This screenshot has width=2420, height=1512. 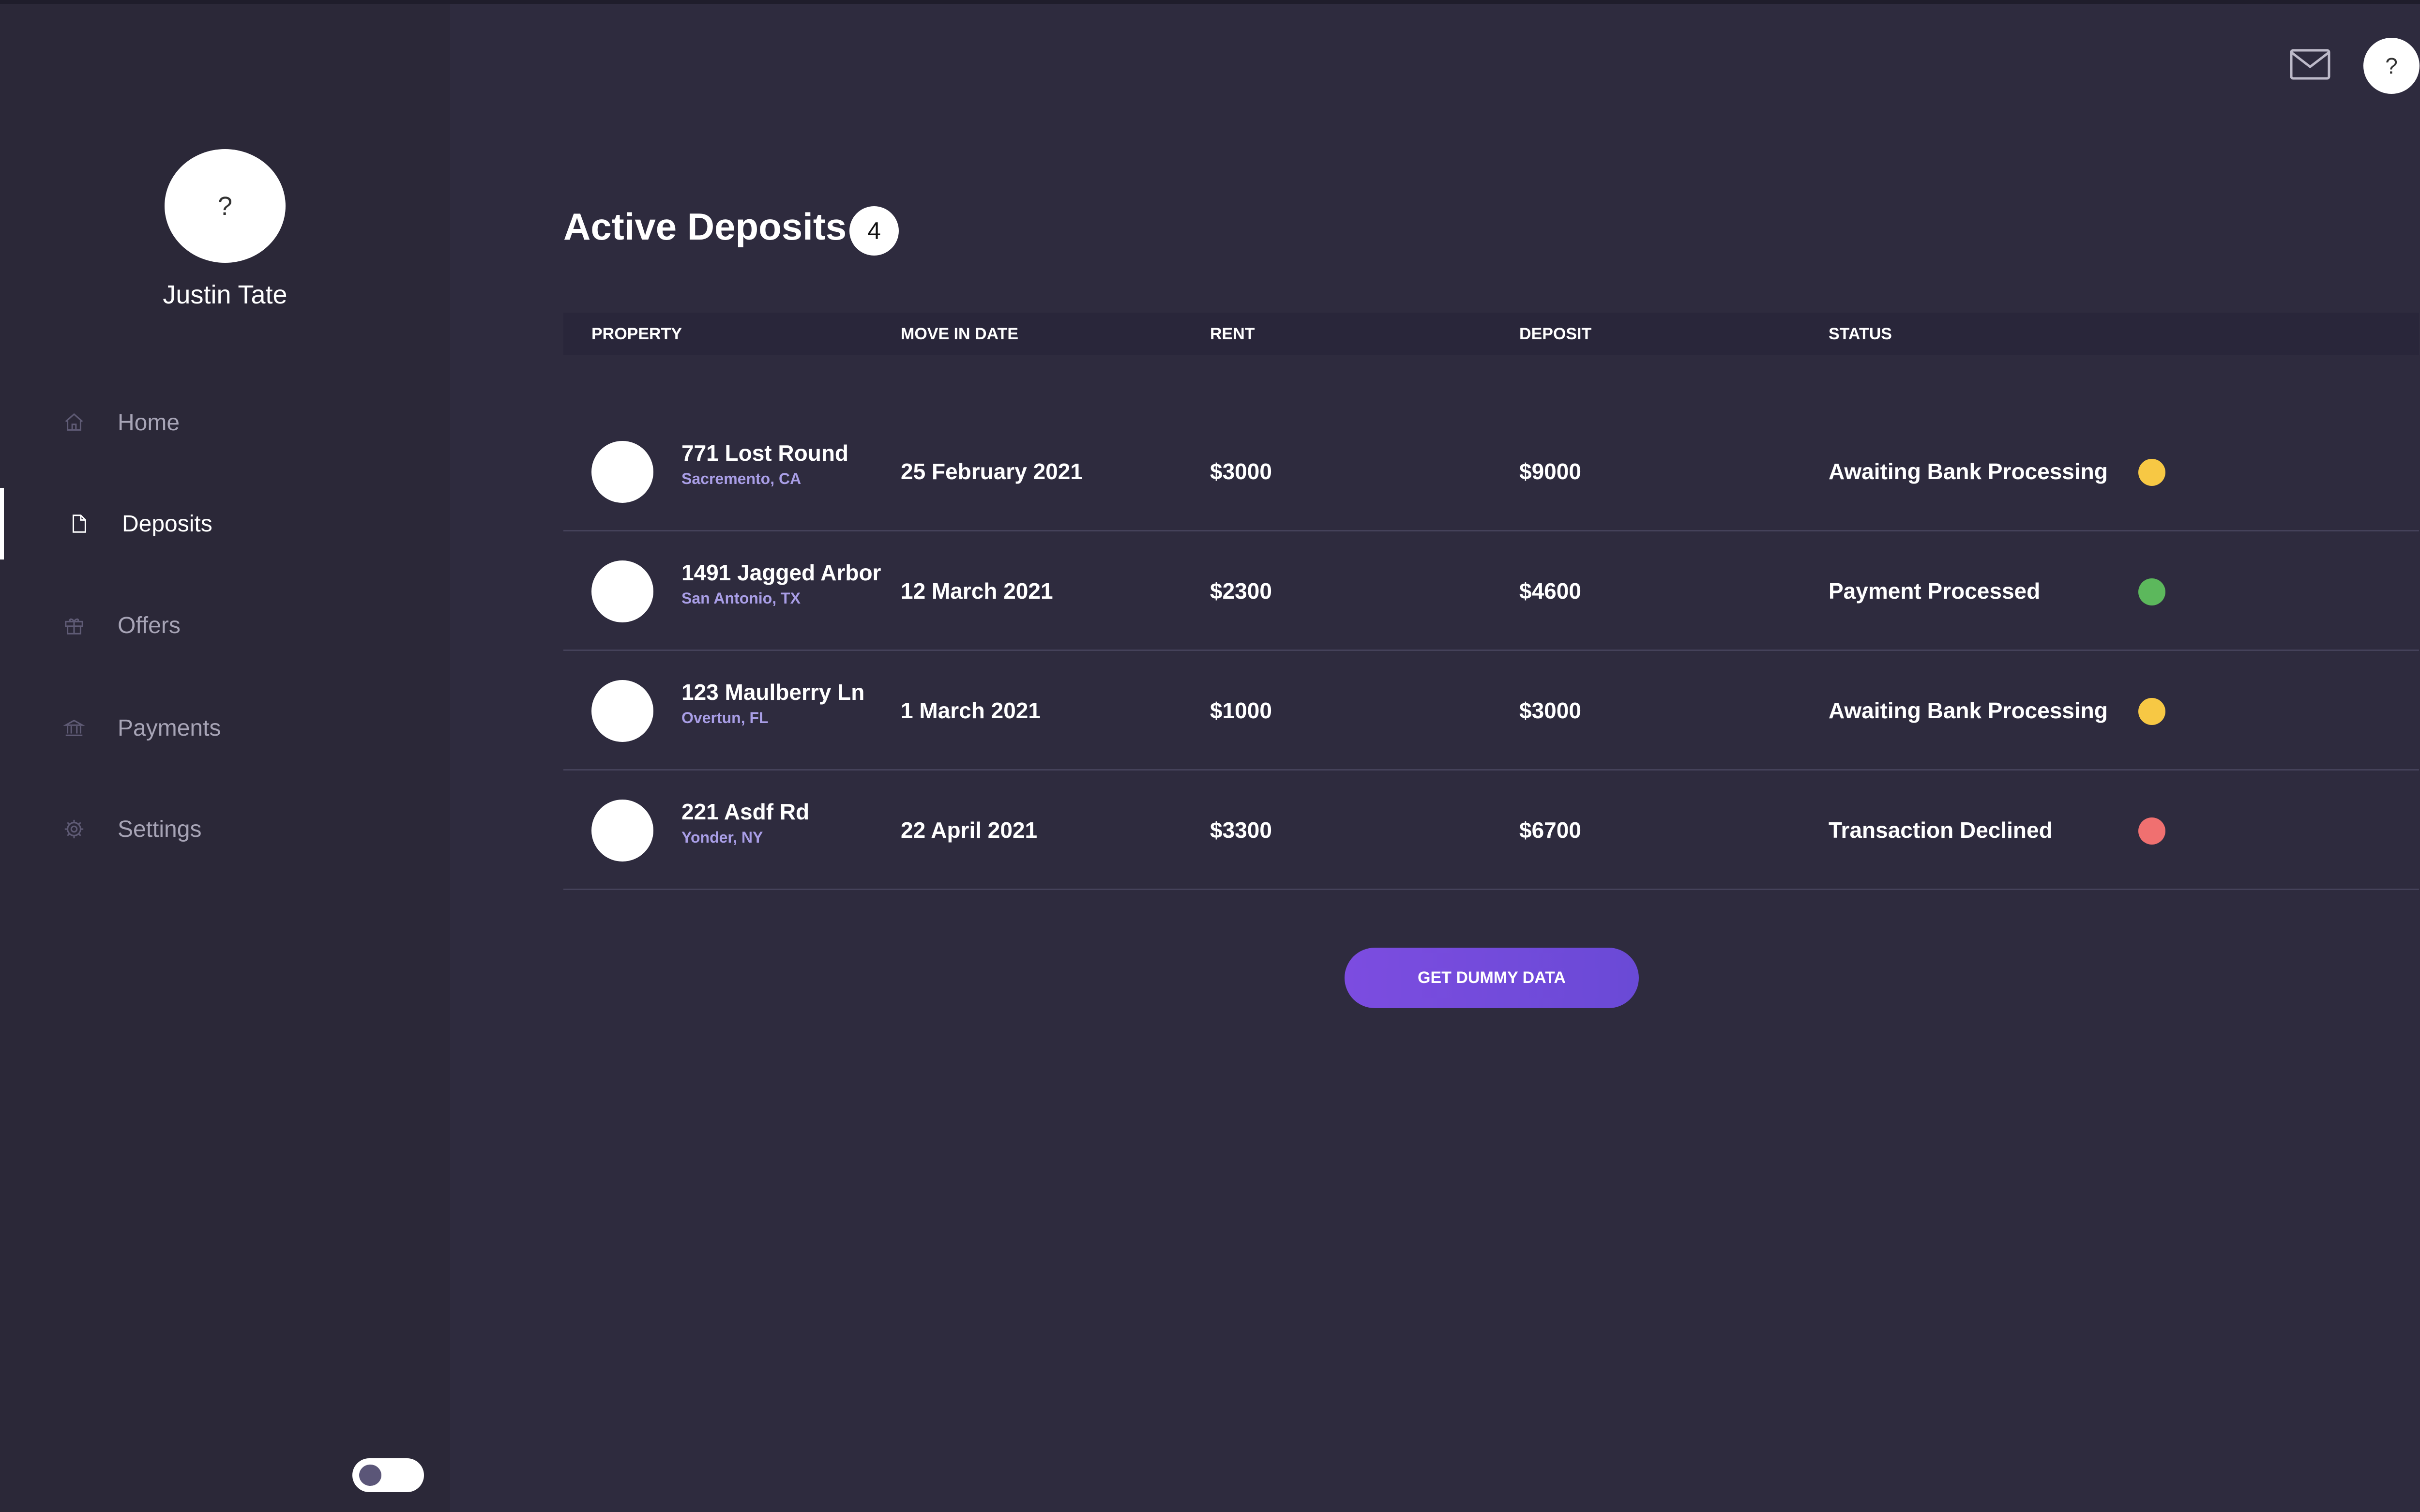 I want to click on avatar: ?, so click(x=225, y=206).